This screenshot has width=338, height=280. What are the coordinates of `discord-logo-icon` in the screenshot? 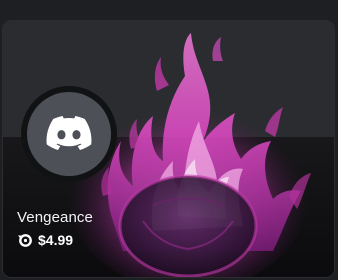 It's located at (69, 133).